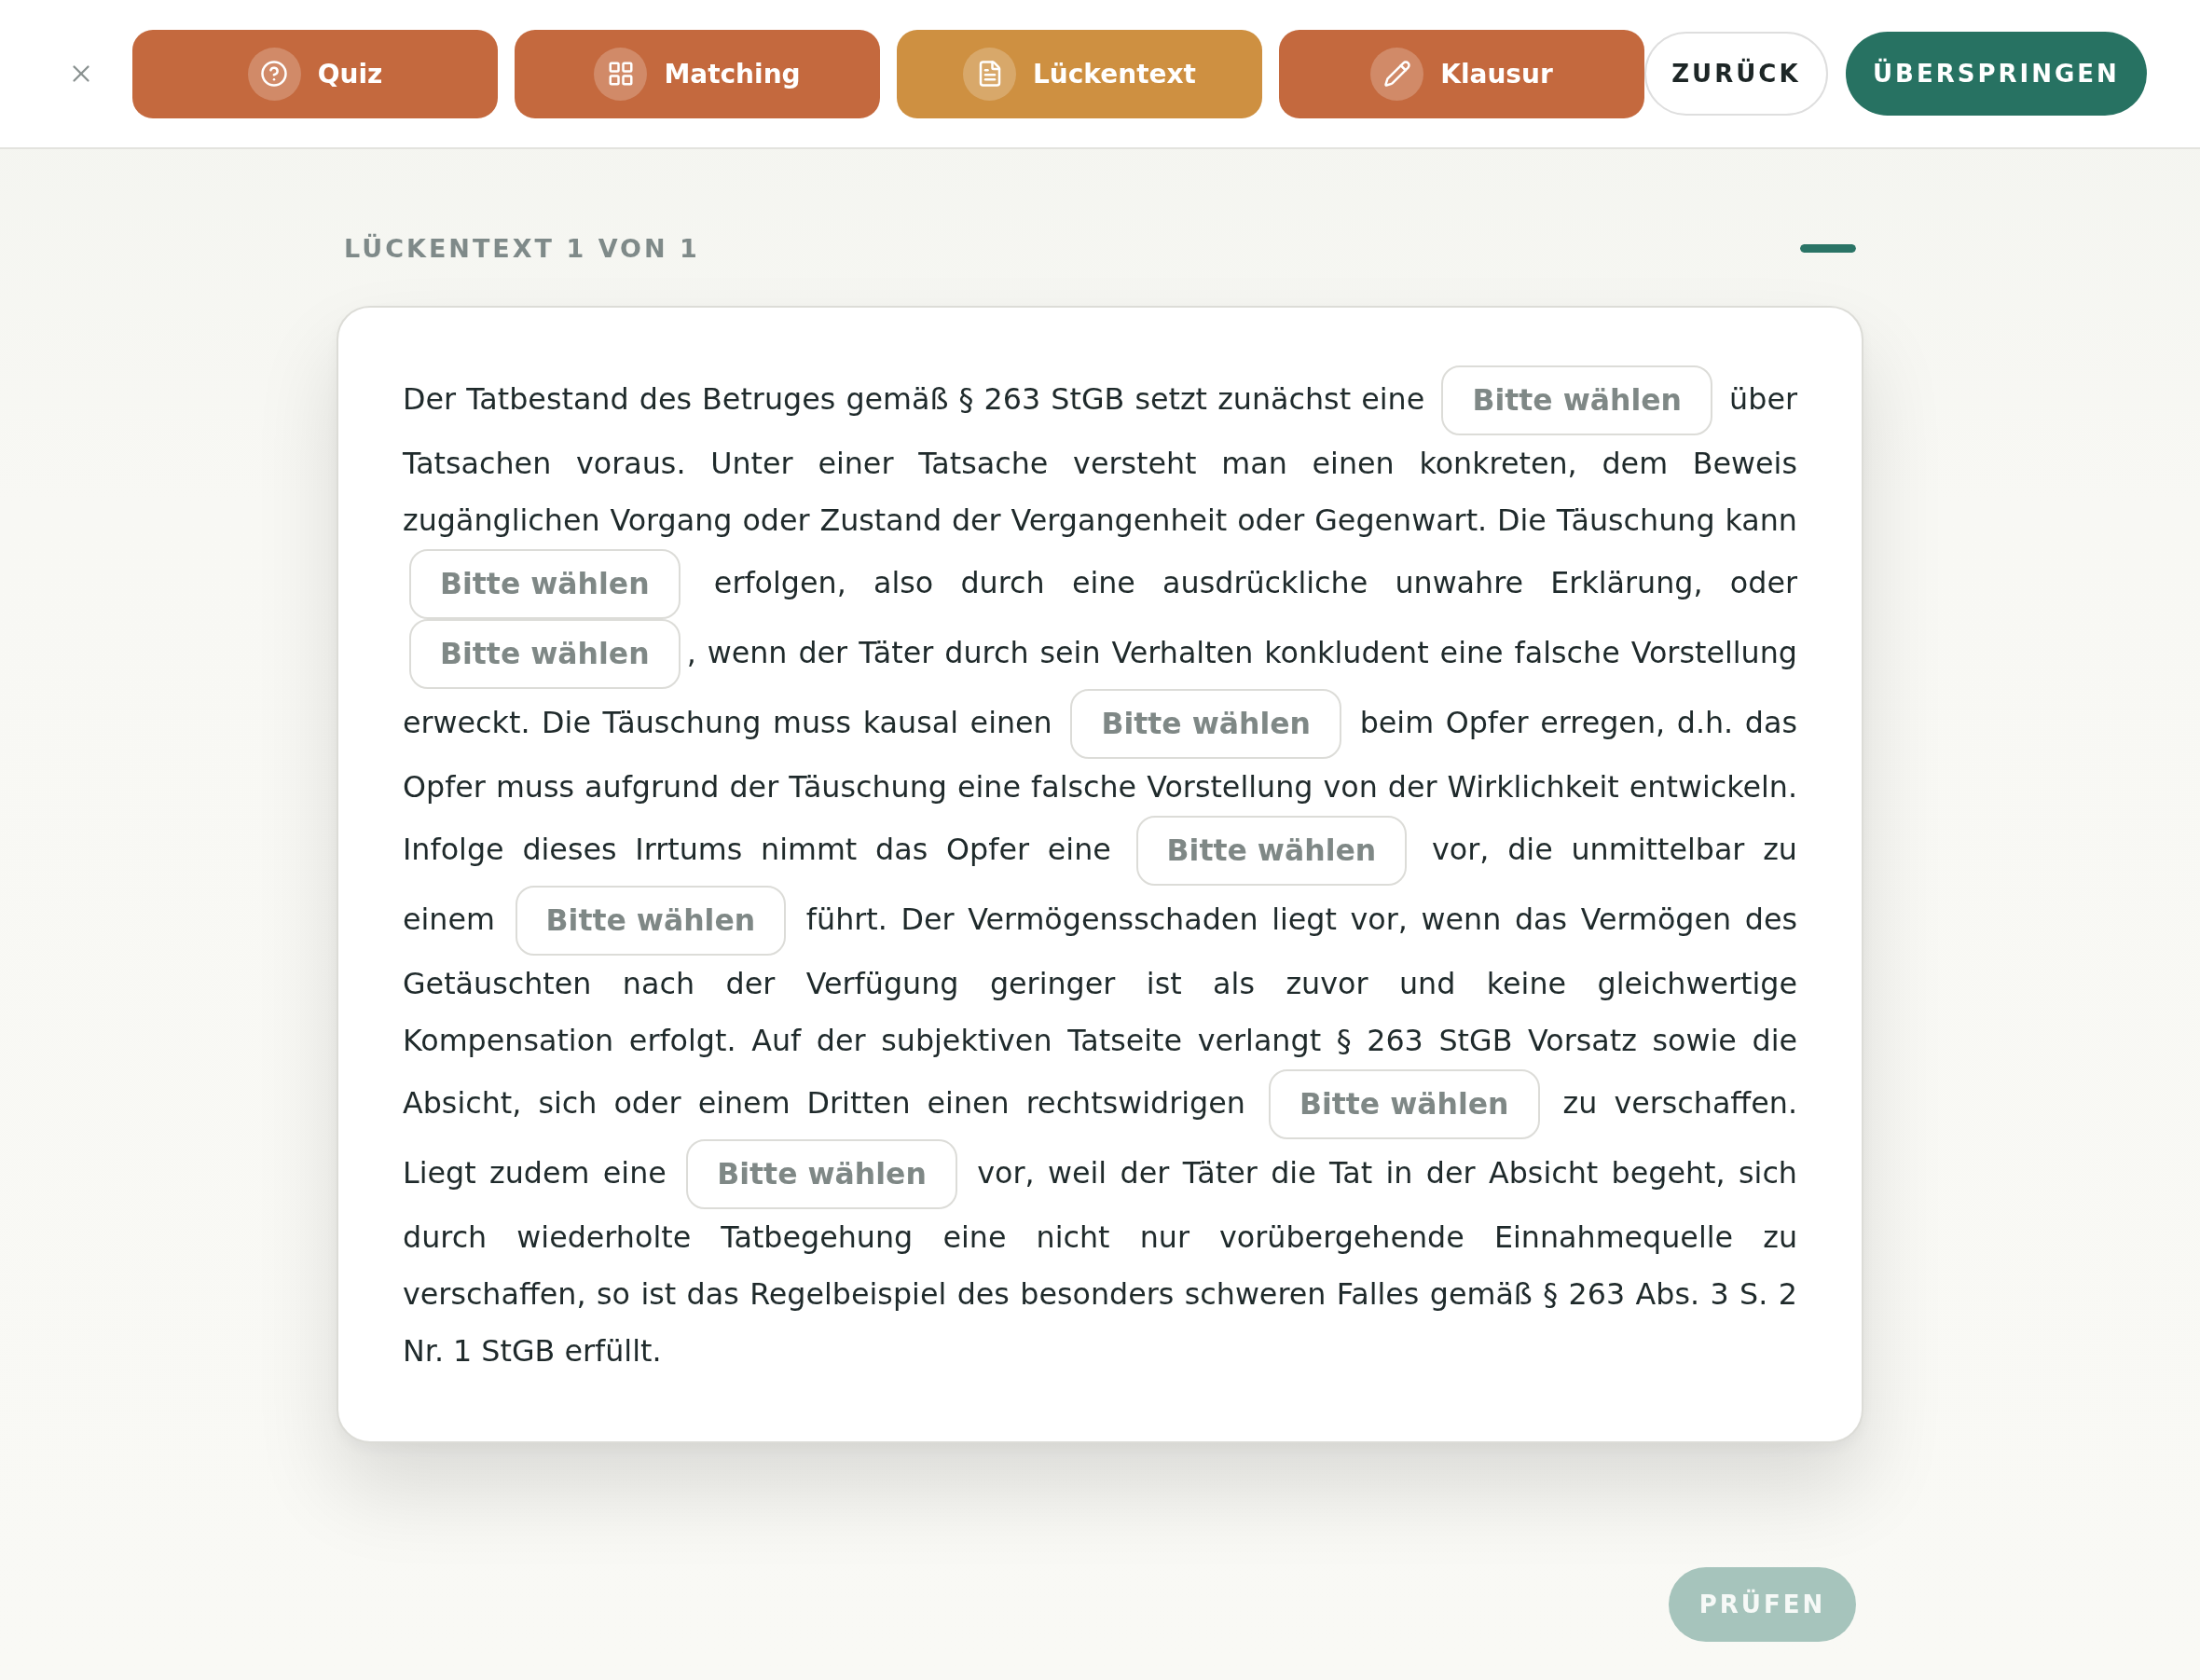 Image resolution: width=2200 pixels, height=1680 pixels. Describe the element at coordinates (697, 73) in the screenshot. I see `mode-tab: Matching` at that location.